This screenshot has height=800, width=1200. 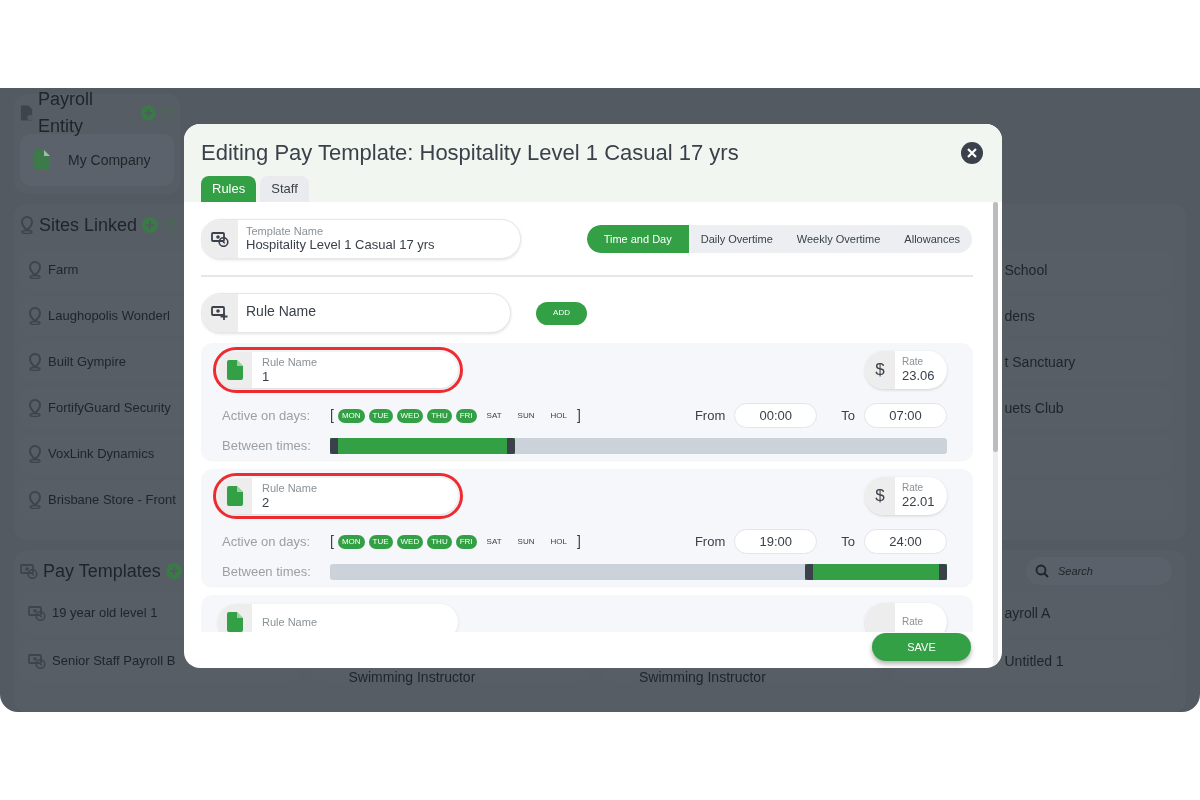 What do you see at coordinates (1034, 661) in the screenshot?
I see `card-label: Untitled 1` at bounding box center [1034, 661].